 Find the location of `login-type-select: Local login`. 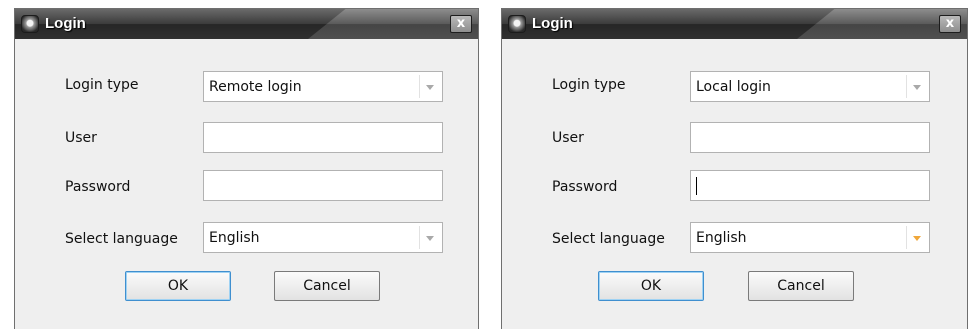

login-type-select: Local login is located at coordinates (810, 86).